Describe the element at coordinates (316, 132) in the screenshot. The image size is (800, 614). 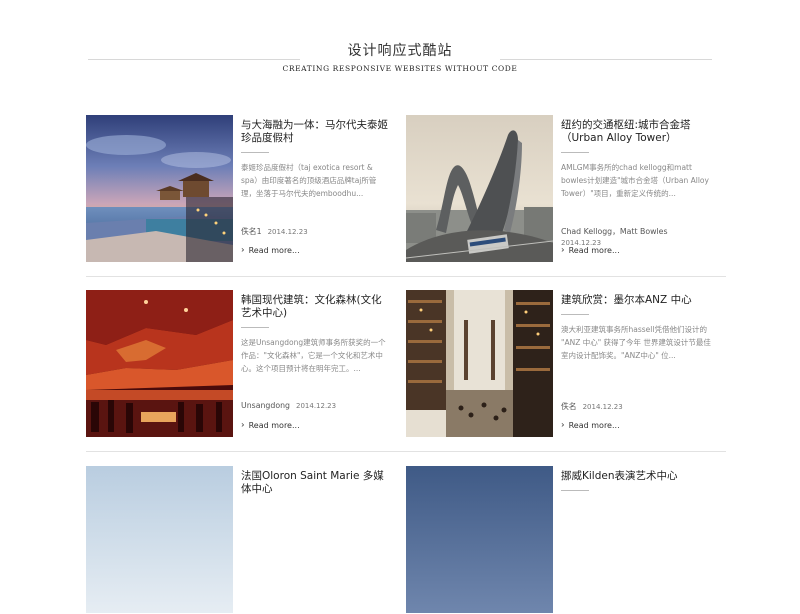
I see `article-title: 与大海融为一体：马尔代夫泰姬珍品度假村` at that location.